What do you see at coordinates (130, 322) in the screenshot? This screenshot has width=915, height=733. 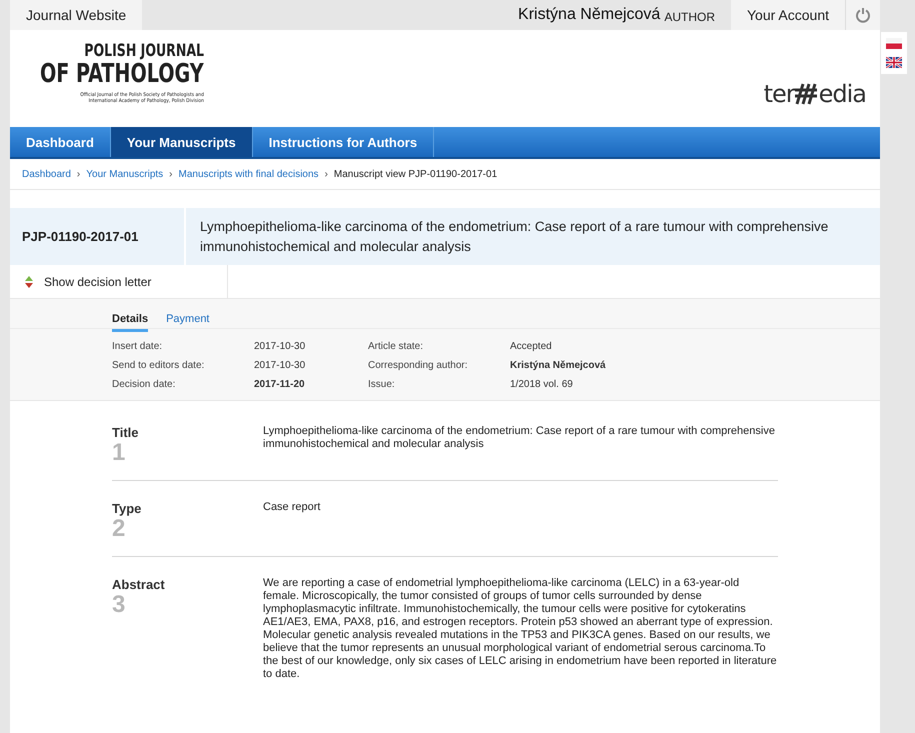 I see `details-tab: Details` at bounding box center [130, 322].